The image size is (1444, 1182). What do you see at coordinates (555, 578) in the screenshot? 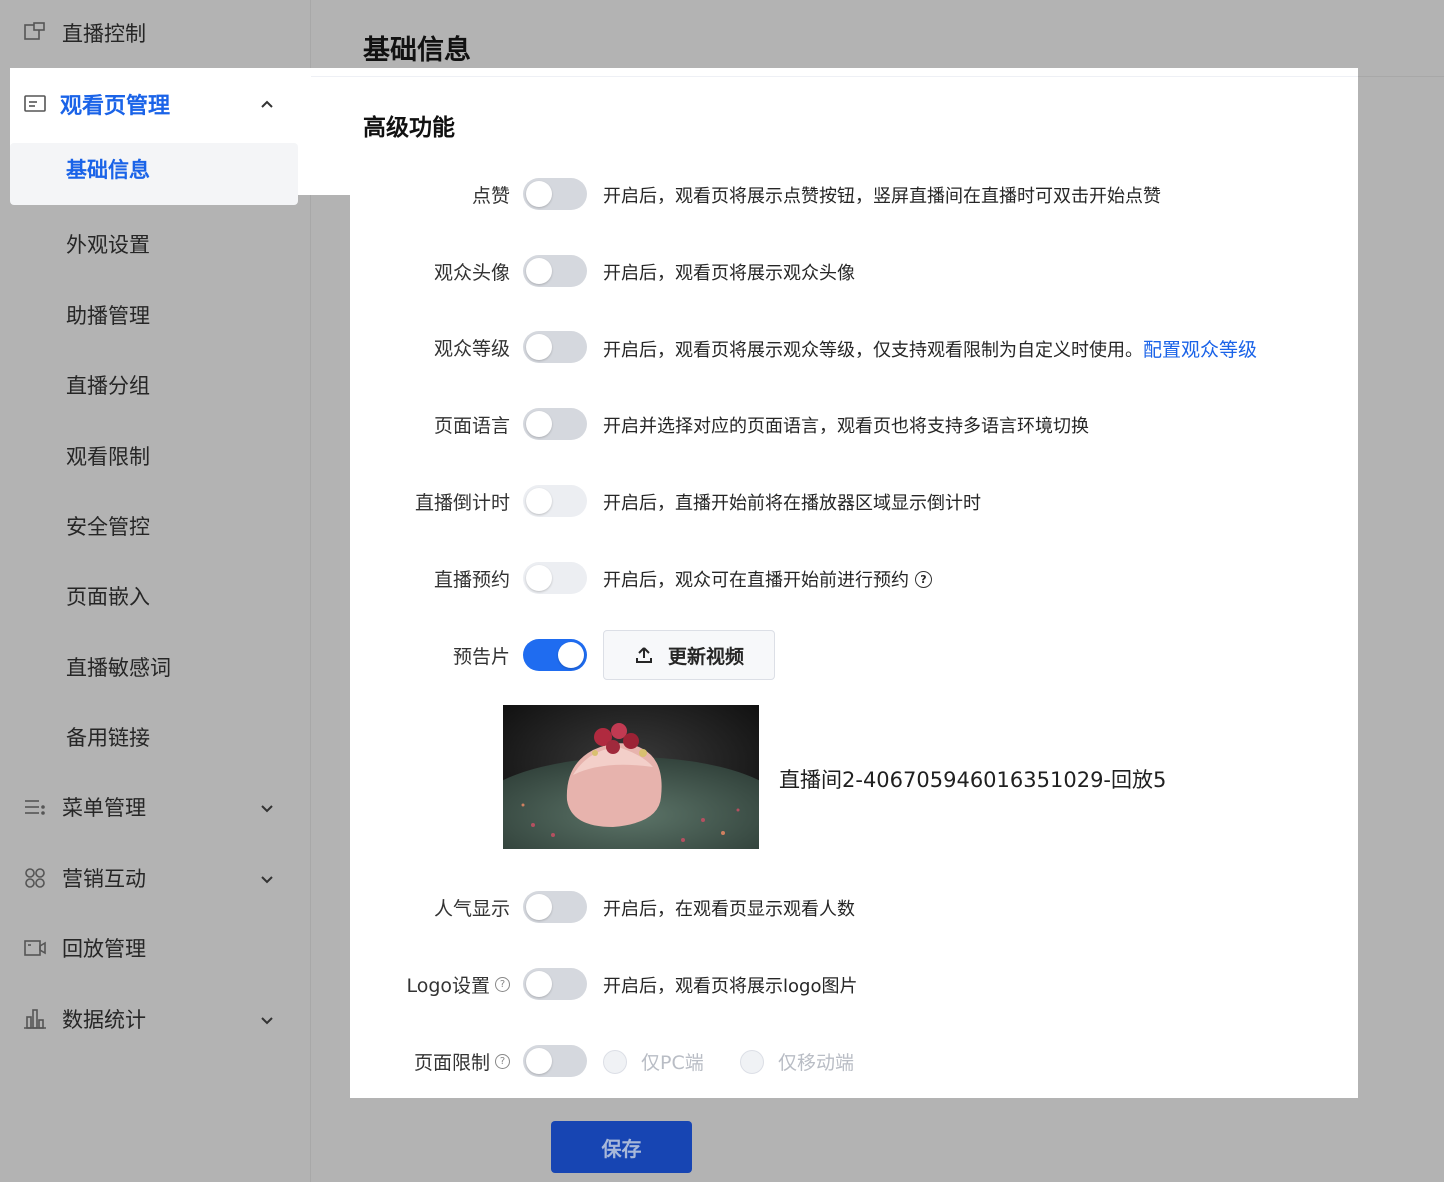
I see `reservation-toggle` at bounding box center [555, 578].